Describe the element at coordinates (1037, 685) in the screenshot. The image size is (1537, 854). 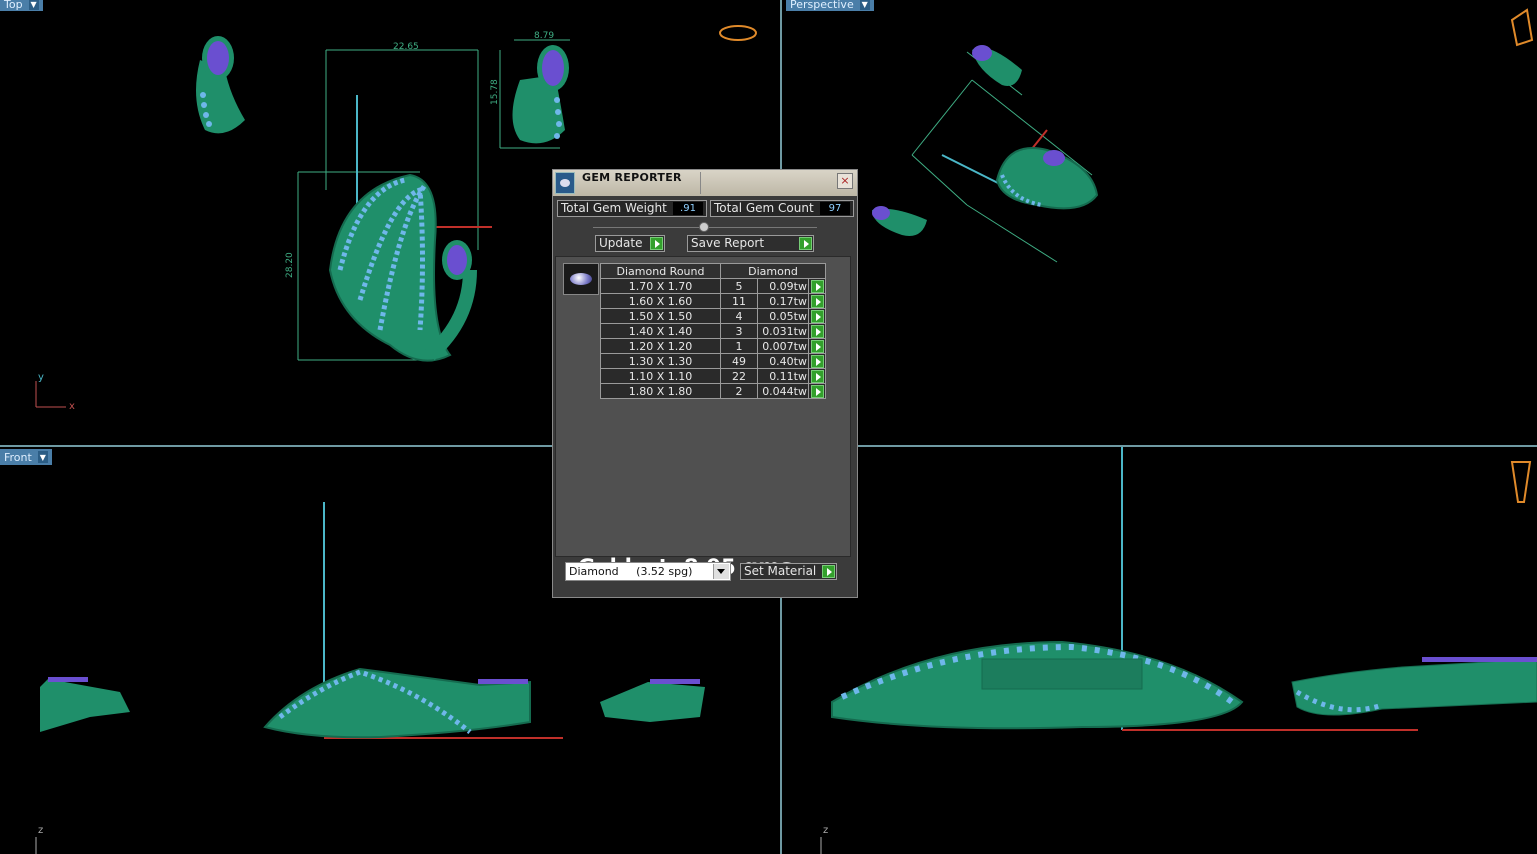
I see `ring-right-view` at that location.